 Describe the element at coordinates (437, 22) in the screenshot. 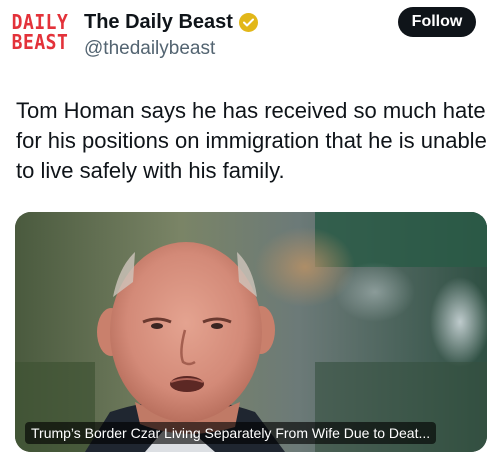

I see `follow-button: Follow` at that location.